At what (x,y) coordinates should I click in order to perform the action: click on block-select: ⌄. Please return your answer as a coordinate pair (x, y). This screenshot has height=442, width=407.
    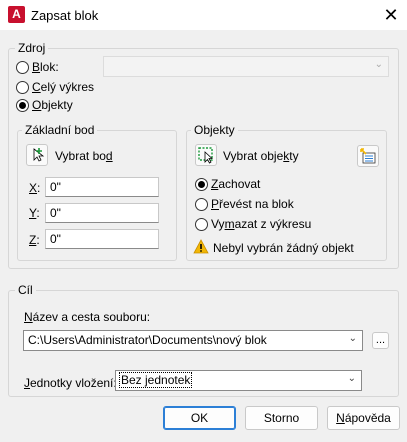
    Looking at the image, I should click on (246, 66).